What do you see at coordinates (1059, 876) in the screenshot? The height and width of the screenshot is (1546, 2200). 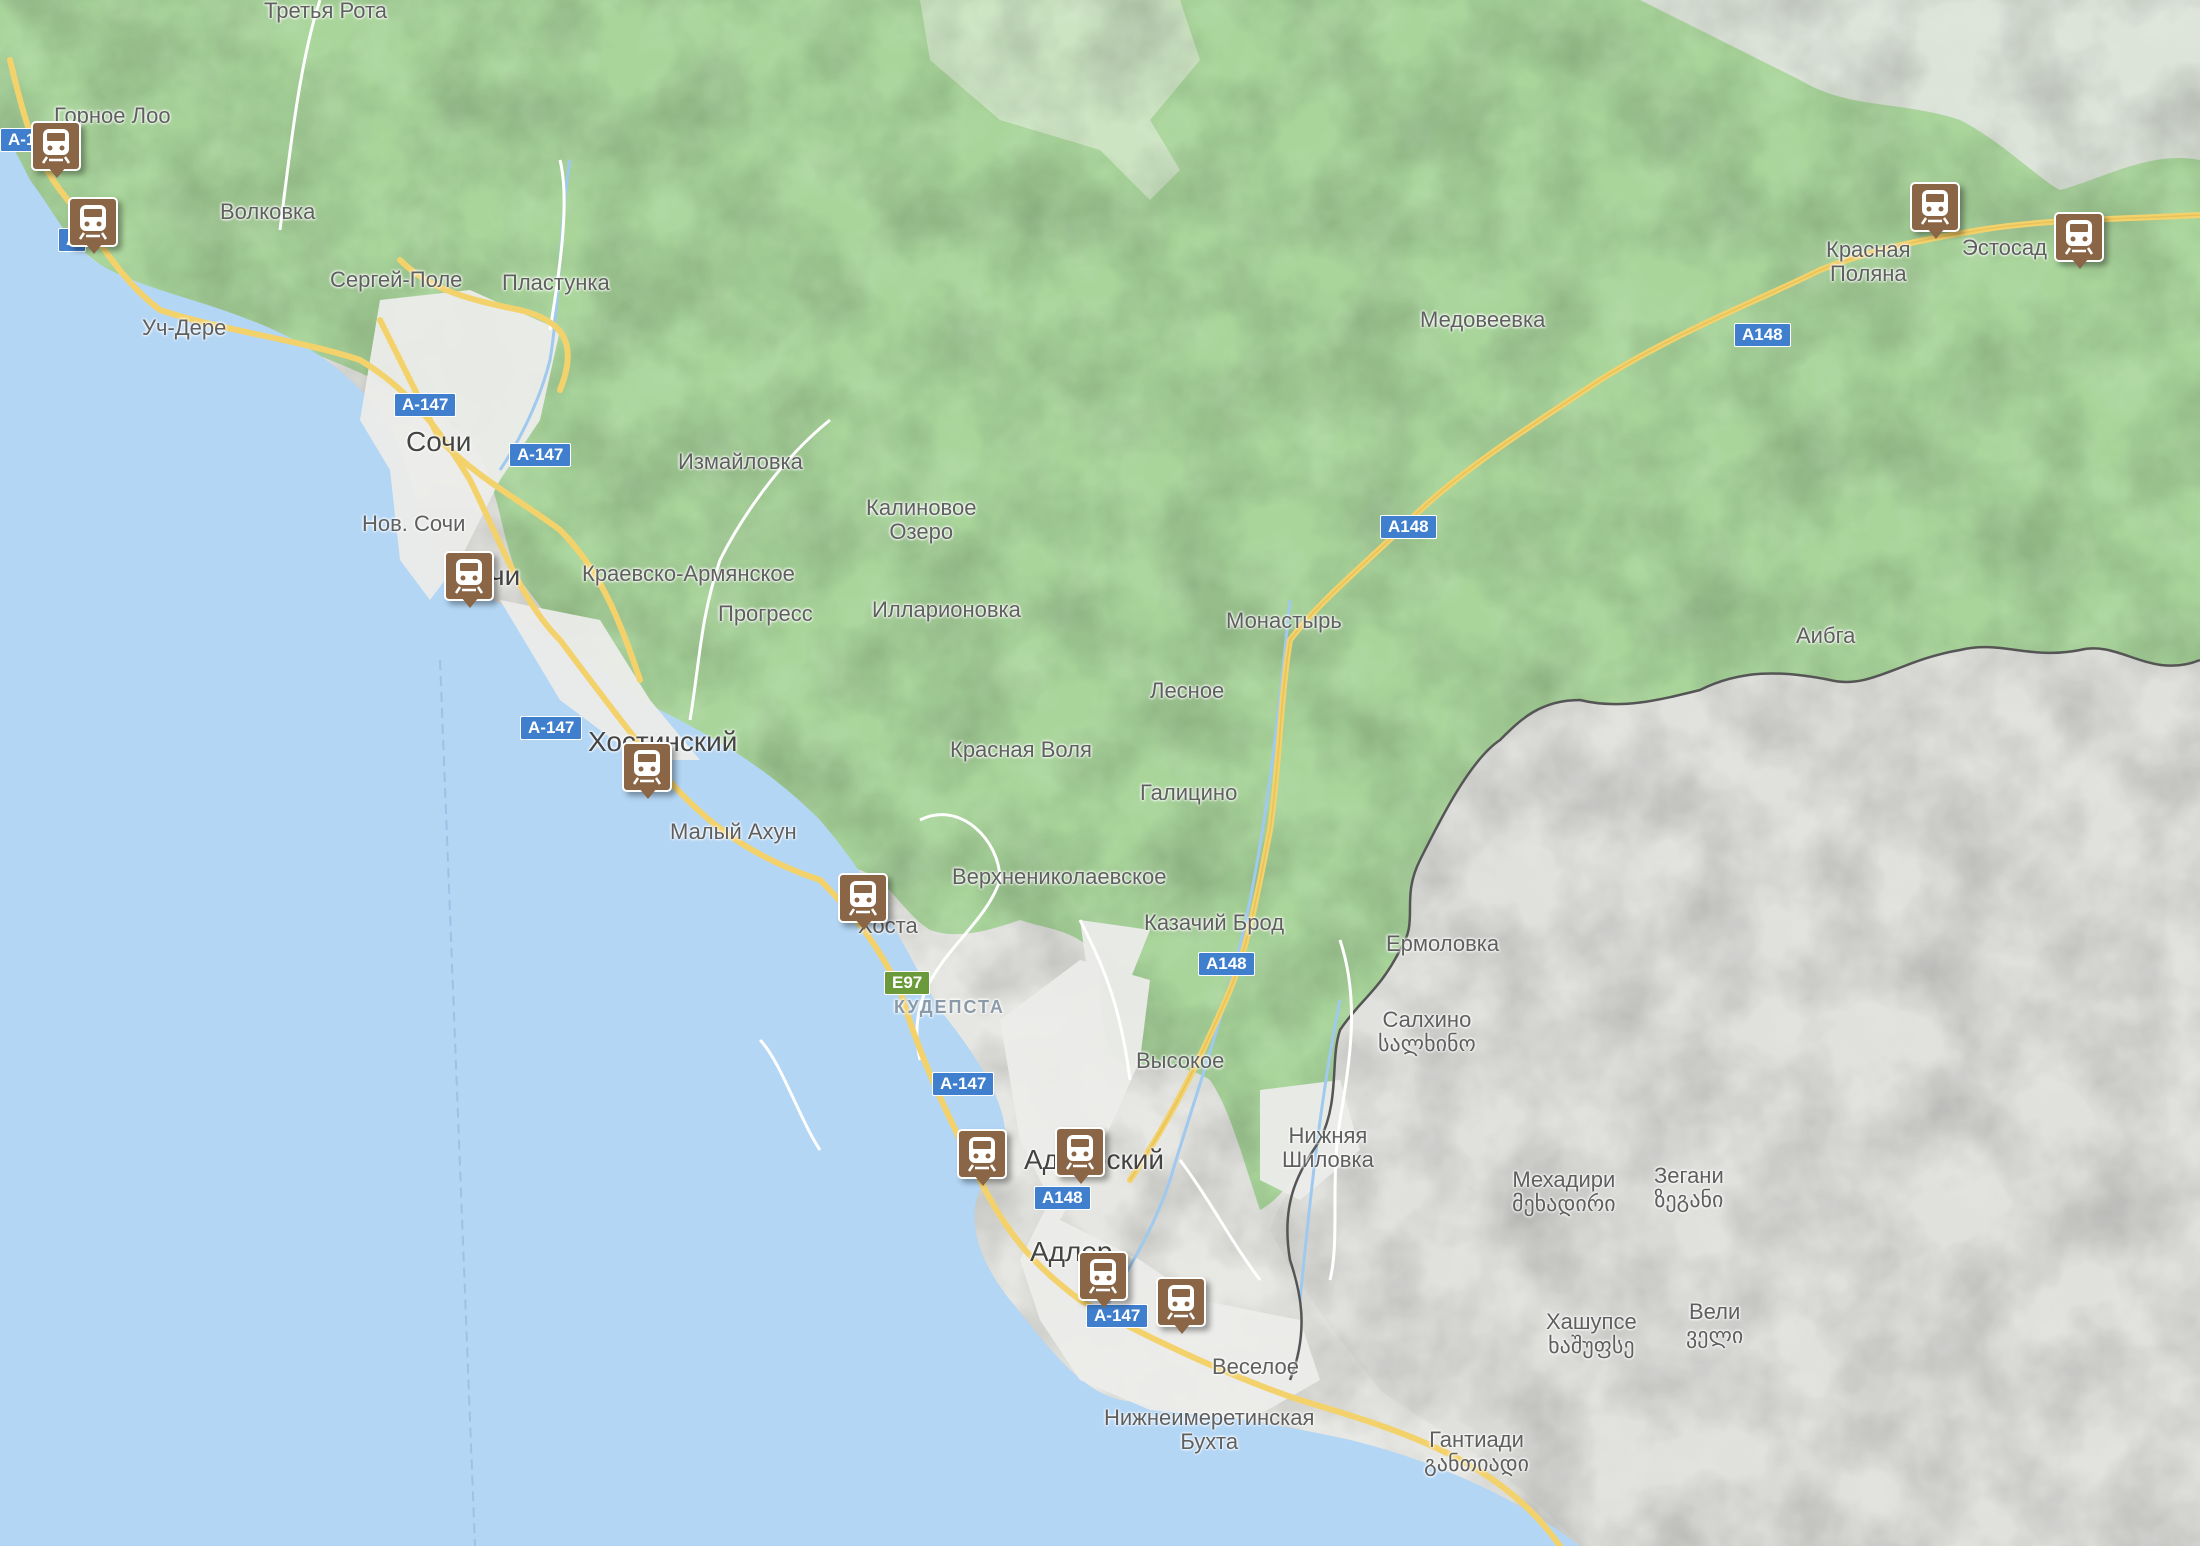 I see `label-verkhnenikolaevskoe: Верхнениколаевское` at bounding box center [1059, 876].